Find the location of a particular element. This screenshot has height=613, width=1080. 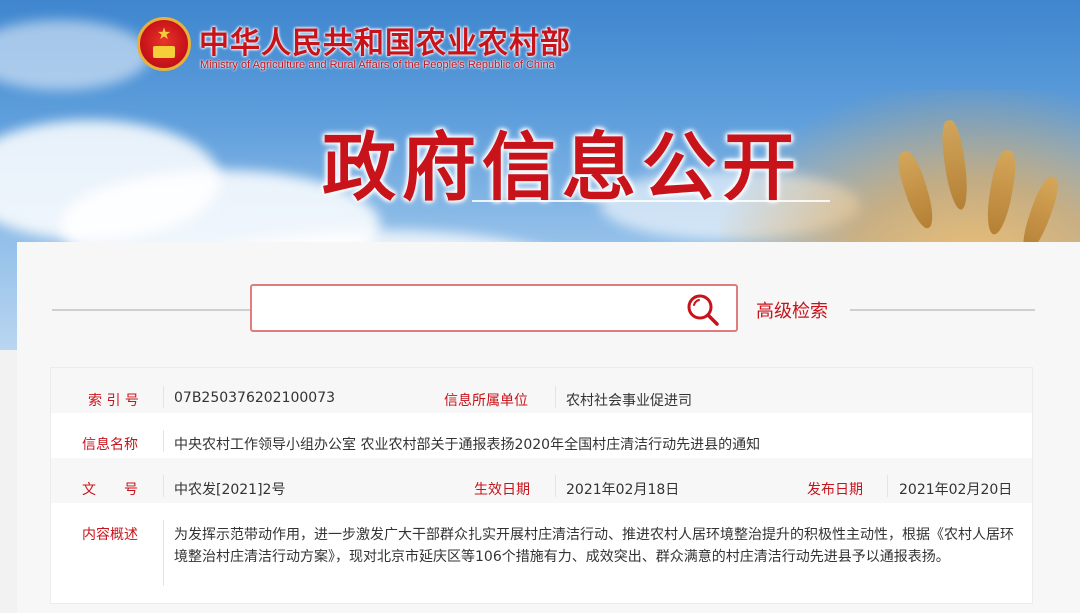

page-title: 政府信息公开 is located at coordinates (562, 168).